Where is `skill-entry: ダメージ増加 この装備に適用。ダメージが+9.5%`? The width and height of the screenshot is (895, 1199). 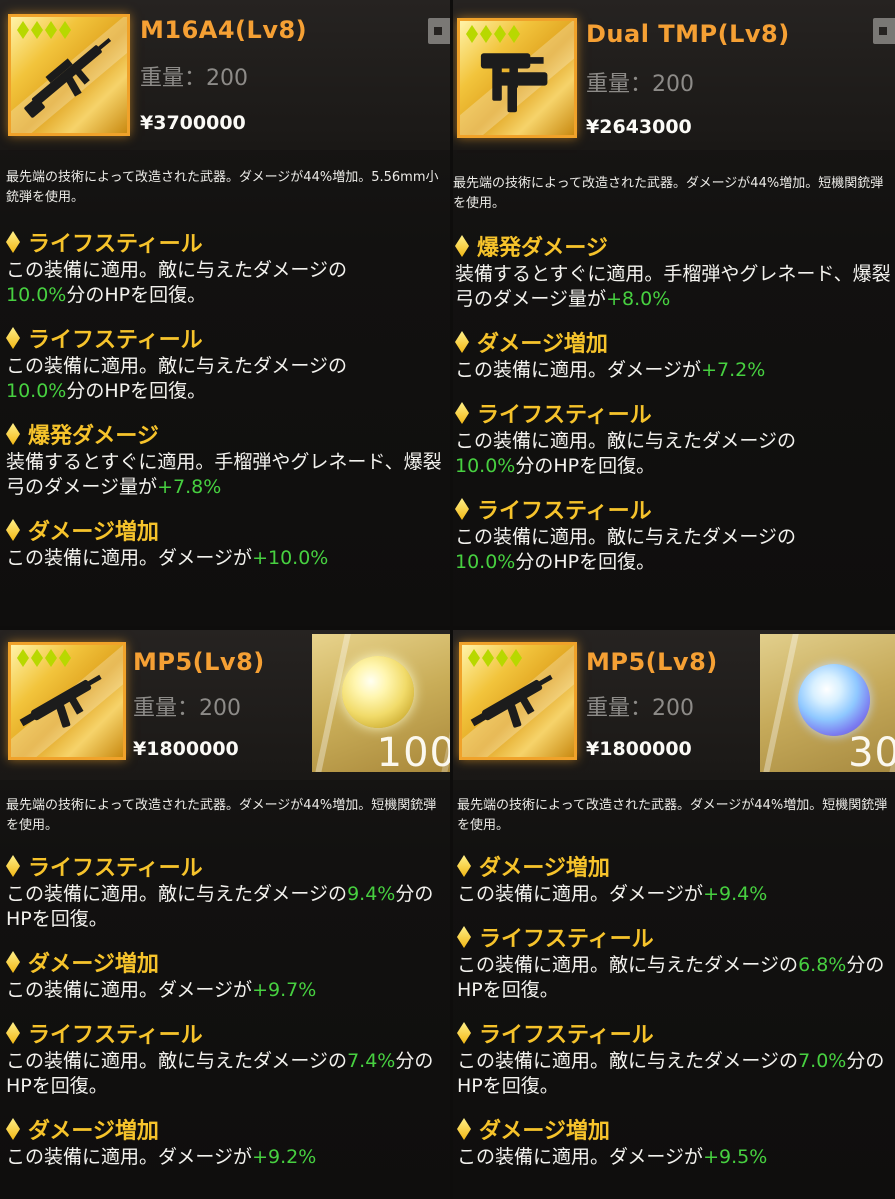
skill-entry: ダメージ増加 この装備に適用。ダメージが+9.5% is located at coordinates (676, 1141).